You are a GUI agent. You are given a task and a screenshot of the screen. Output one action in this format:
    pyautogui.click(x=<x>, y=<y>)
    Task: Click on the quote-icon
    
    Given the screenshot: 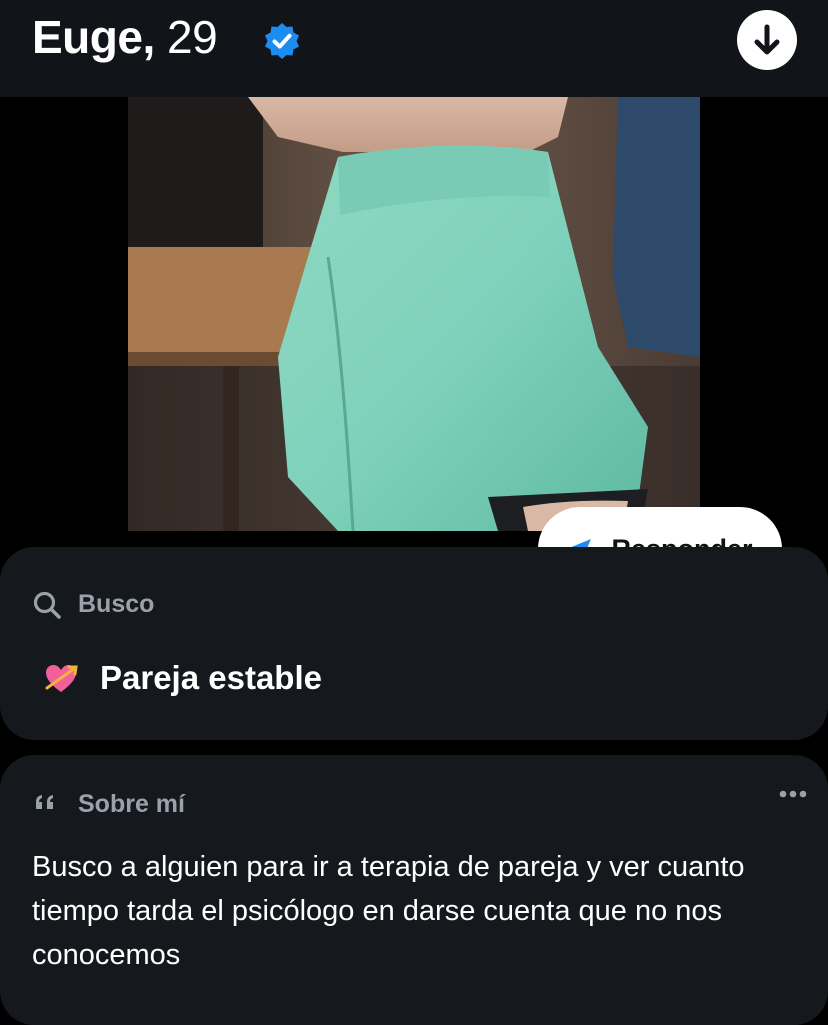 What is the action you would take?
    pyautogui.click(x=44, y=802)
    